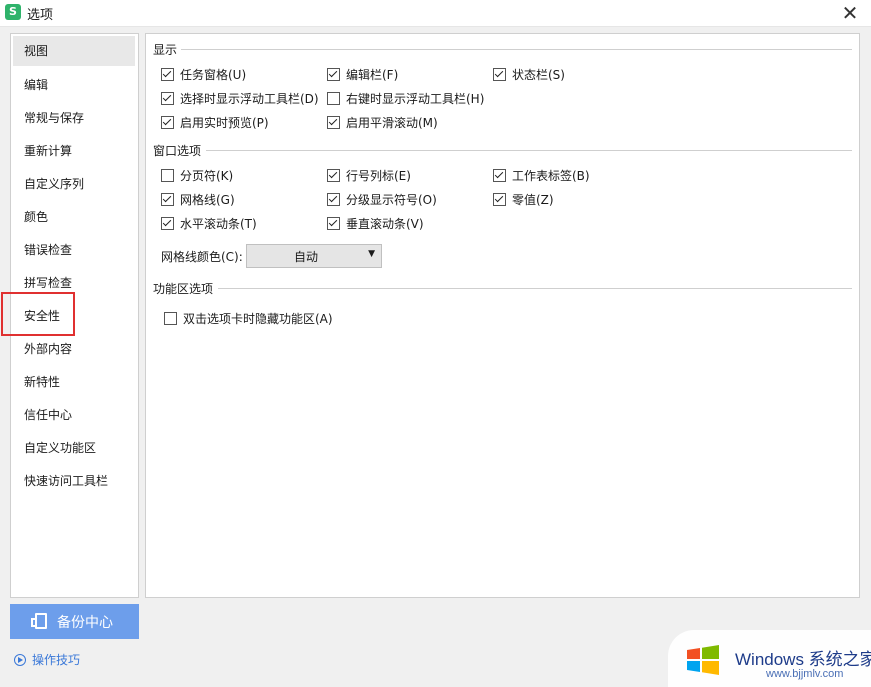  I want to click on checkbox-gridlines: 网格线(G), so click(198, 200).